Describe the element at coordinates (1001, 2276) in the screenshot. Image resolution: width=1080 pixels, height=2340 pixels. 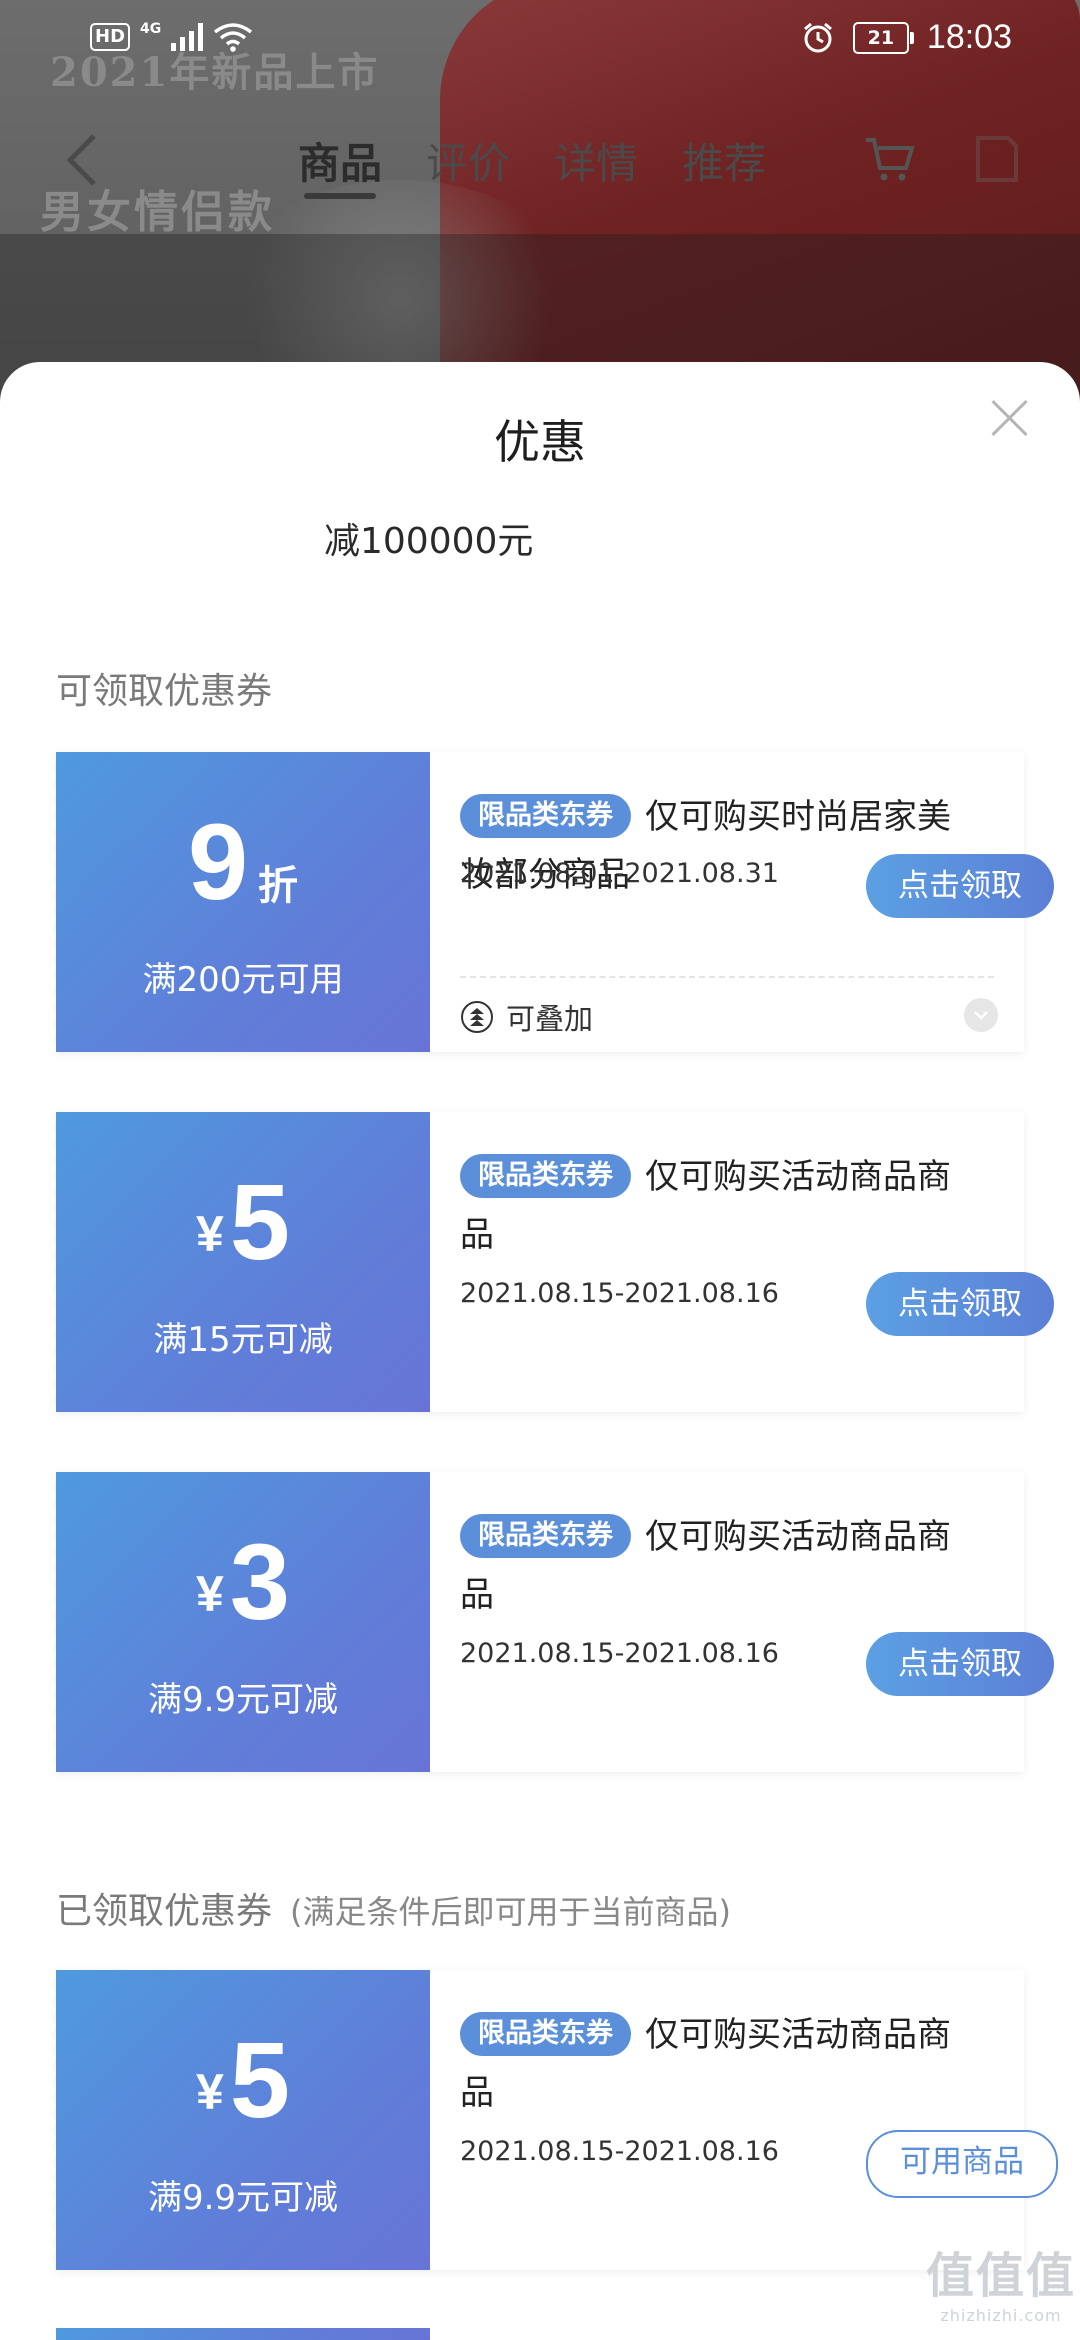
I see `watermark-logo: 值值值` at that location.